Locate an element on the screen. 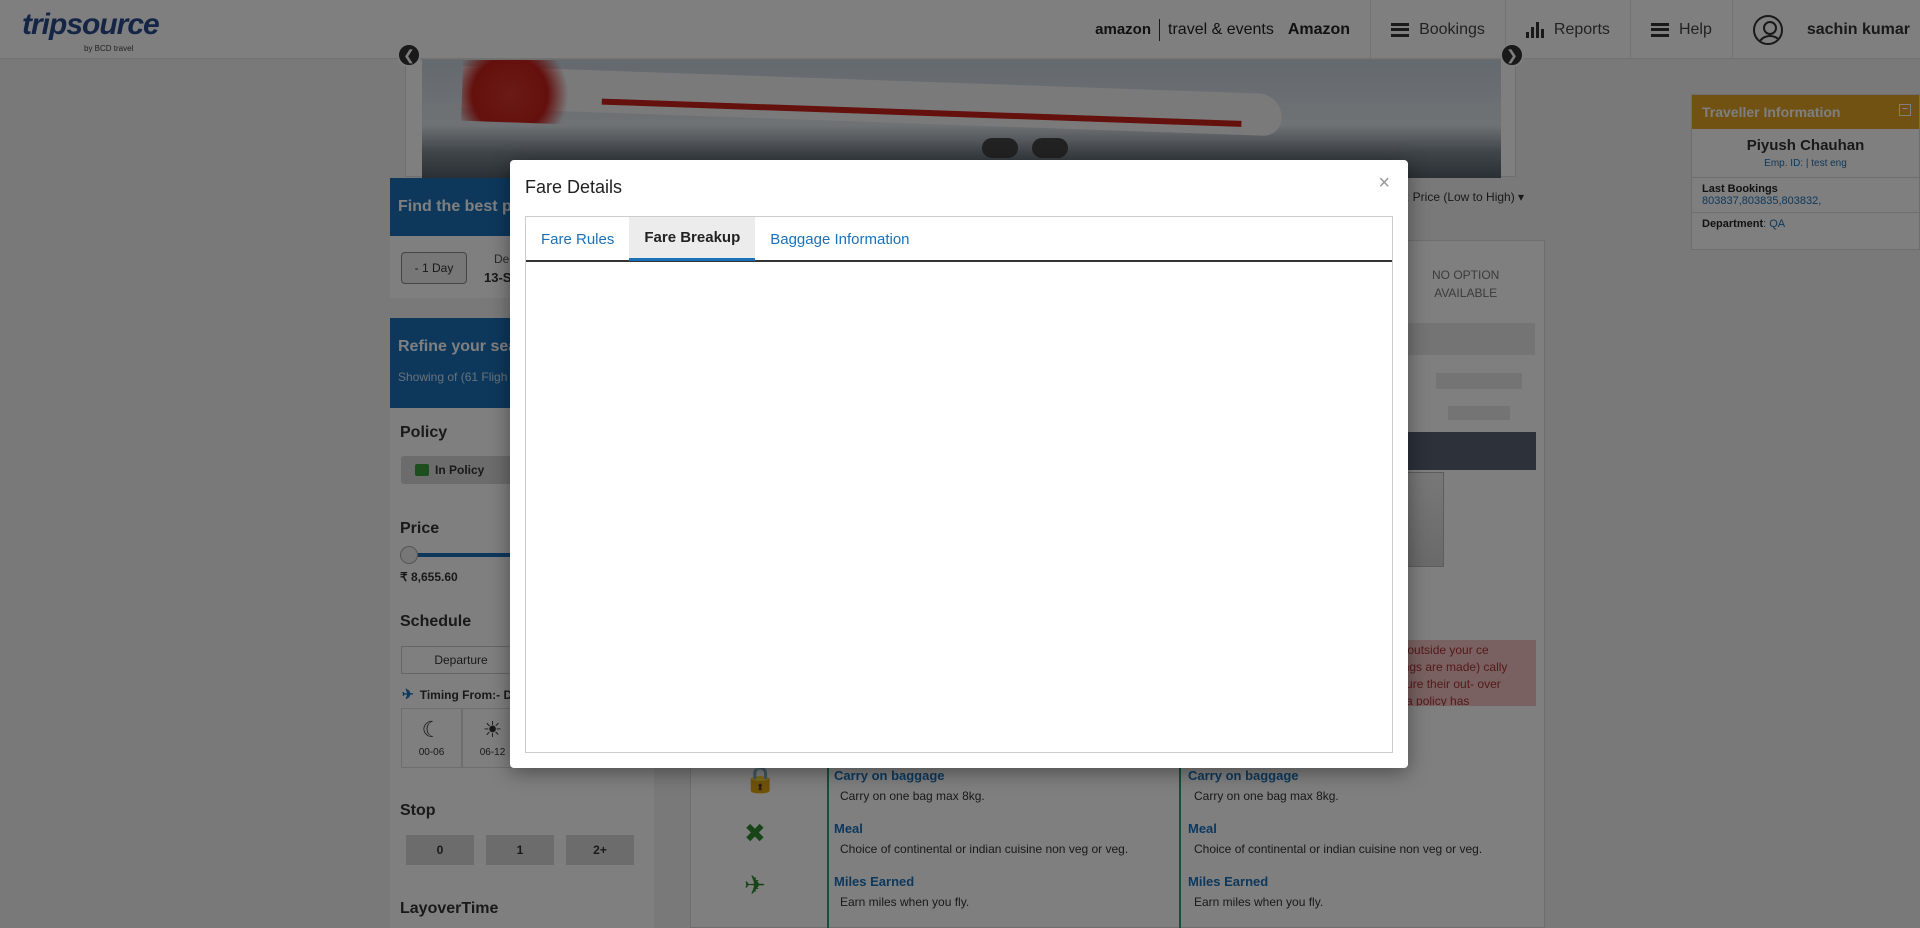 This screenshot has height=928, width=1920. tab-fare-breakup: Fare Breakup is located at coordinates (692, 239).